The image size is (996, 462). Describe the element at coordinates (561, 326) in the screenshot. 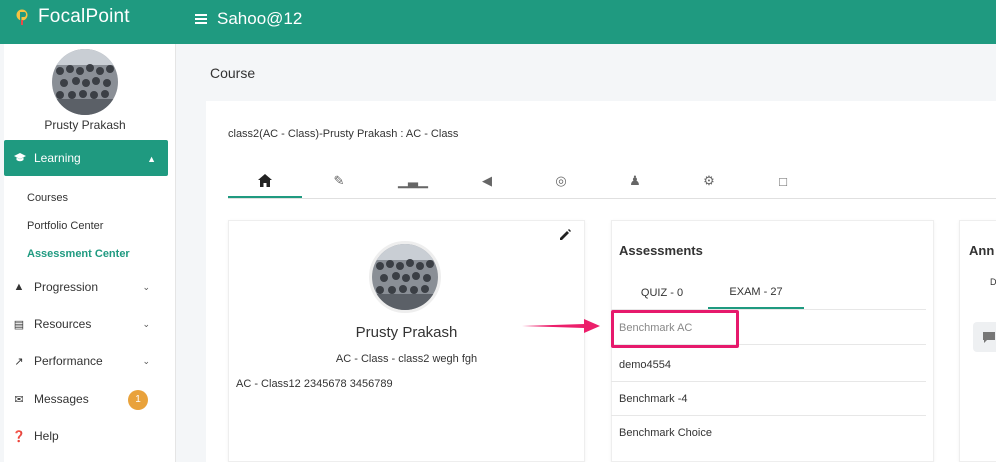

I see `annotation-arrow-icon` at that location.